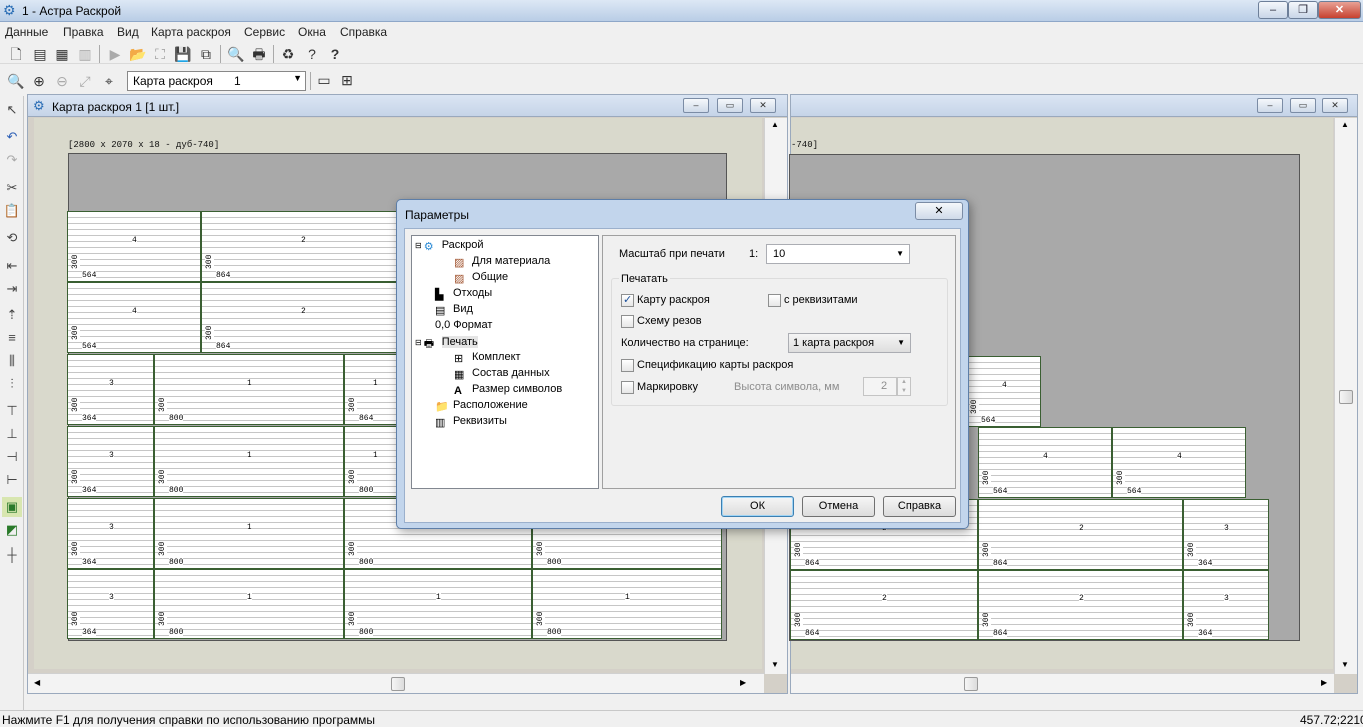 Image resolution: width=1363 pixels, height=727 pixels. Describe the element at coordinates (502, 374) in the screenshot. I see `tree-item-data-composition: ▦ Состав данных` at that location.